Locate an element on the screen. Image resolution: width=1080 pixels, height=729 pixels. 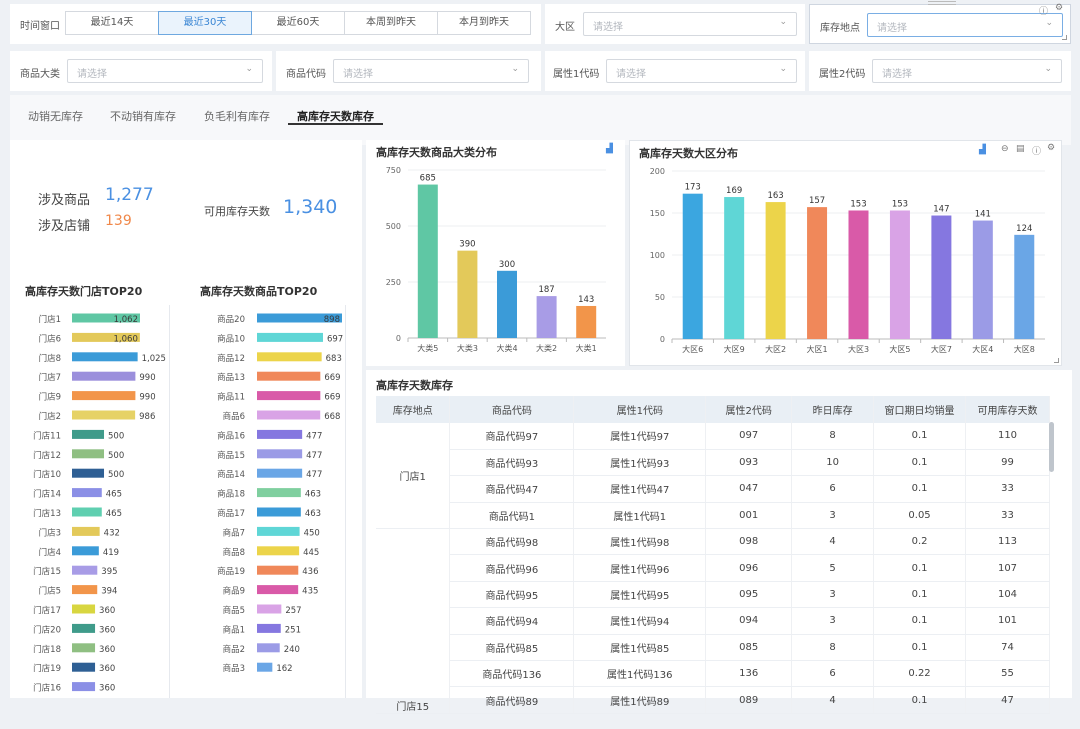
tab-nonmoving-stock: 不动销有库存 is located at coordinates (143, 116).